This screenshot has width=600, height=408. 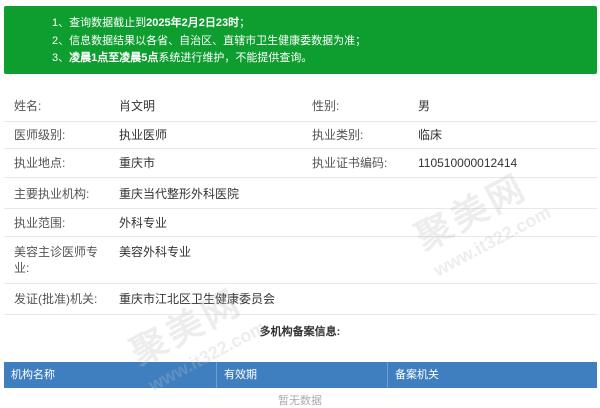 I want to click on category-label: 执业类别:, so click(x=338, y=135).